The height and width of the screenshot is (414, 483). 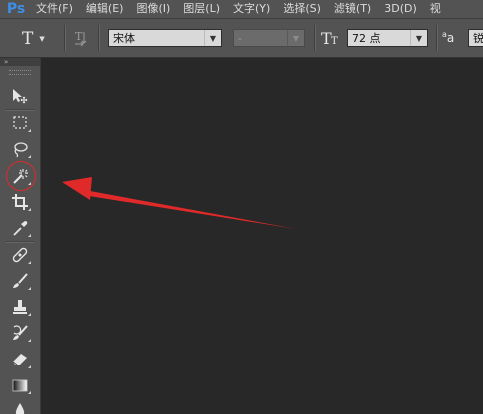 What do you see at coordinates (20, 72) in the screenshot?
I see `panel-grip` at bounding box center [20, 72].